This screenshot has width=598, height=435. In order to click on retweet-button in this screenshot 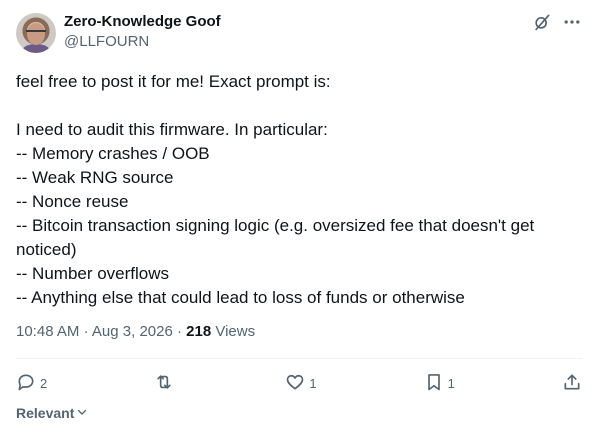, I will do `click(166, 383)`.